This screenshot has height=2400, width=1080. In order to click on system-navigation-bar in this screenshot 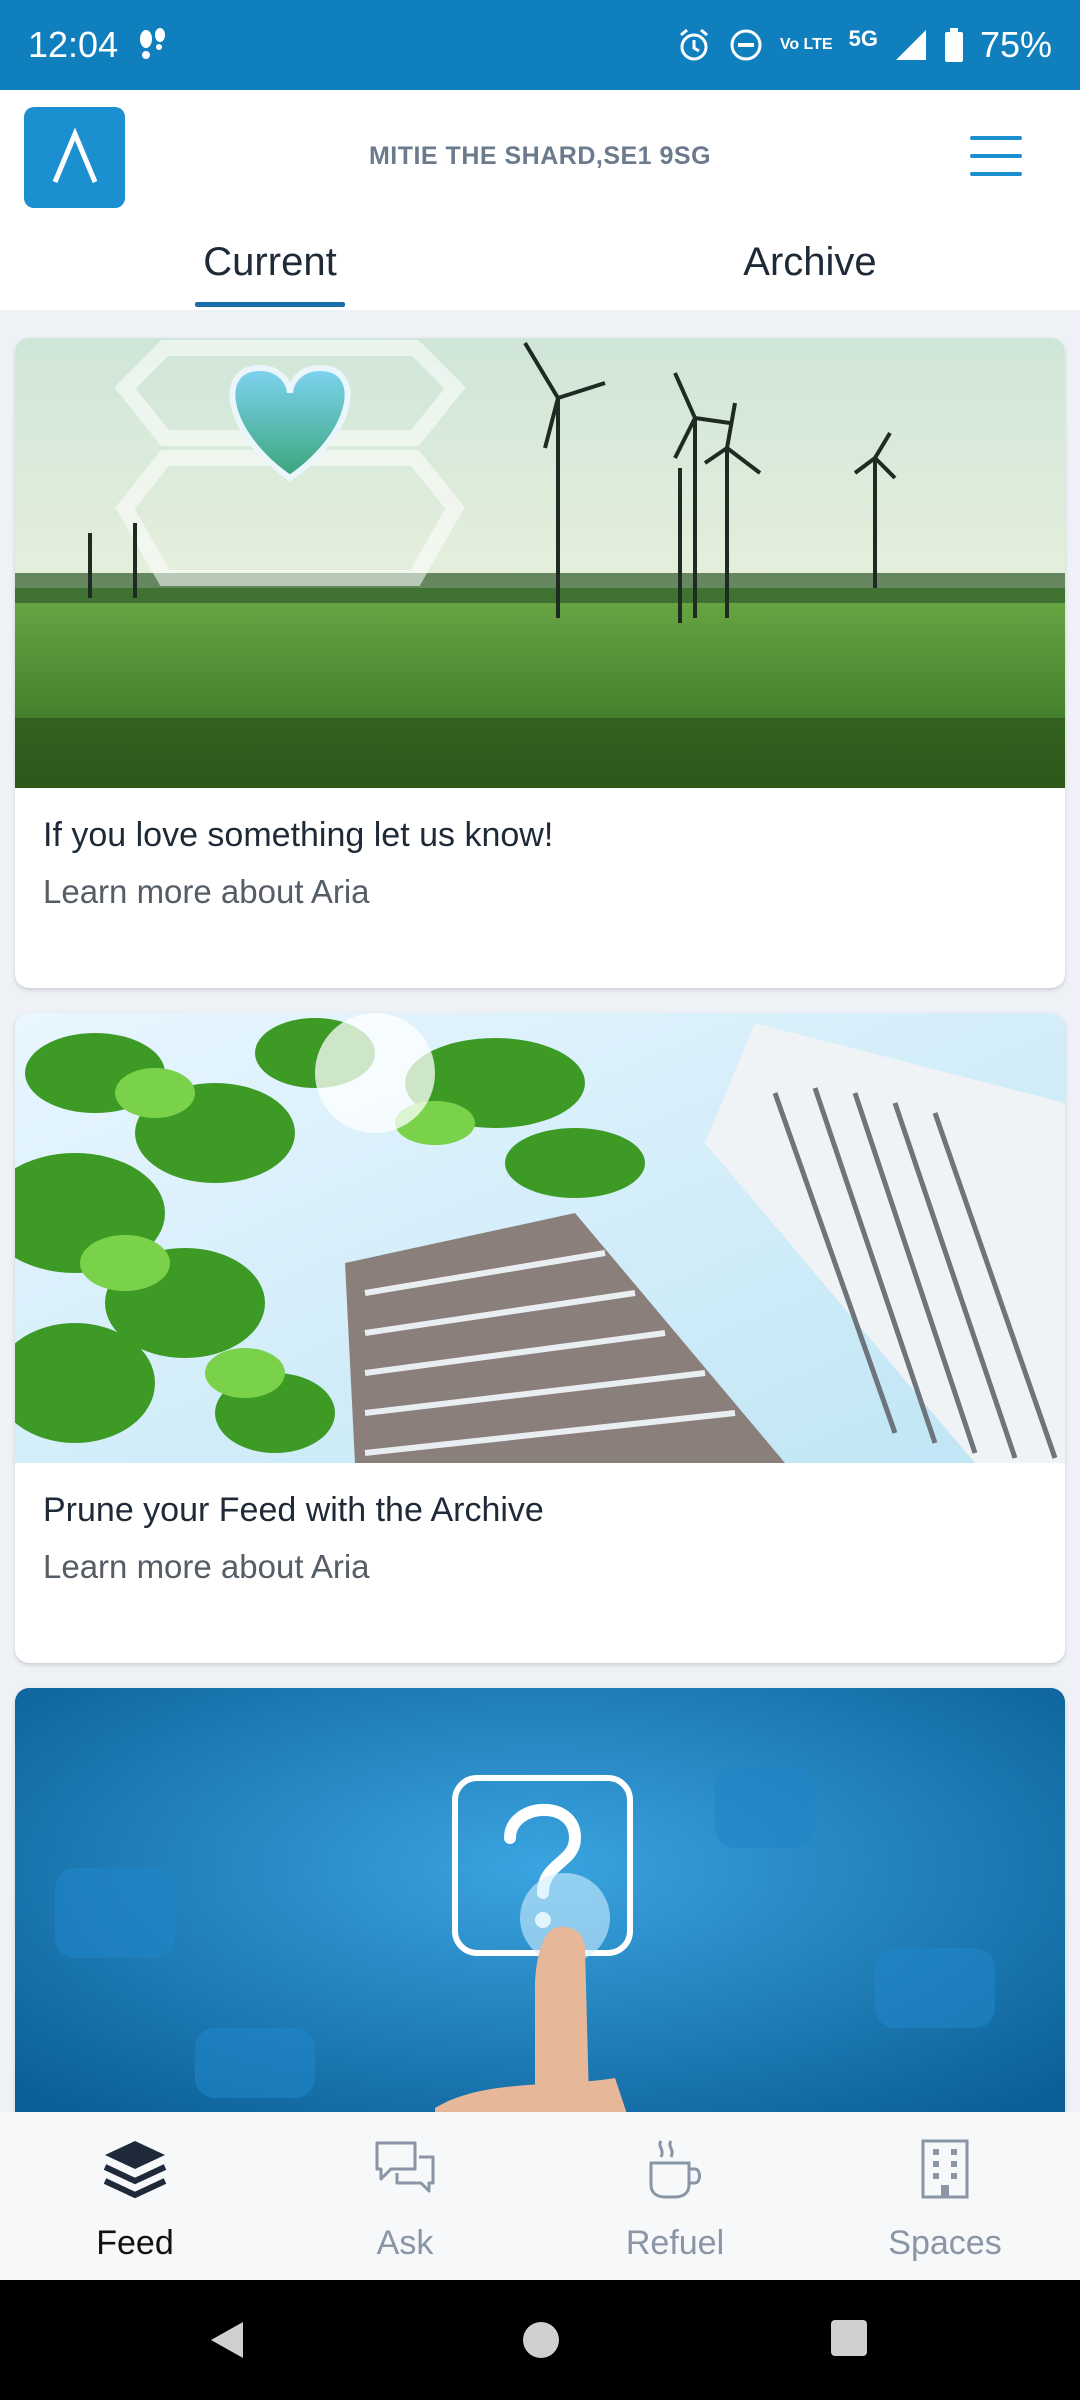, I will do `click(540, 2340)`.